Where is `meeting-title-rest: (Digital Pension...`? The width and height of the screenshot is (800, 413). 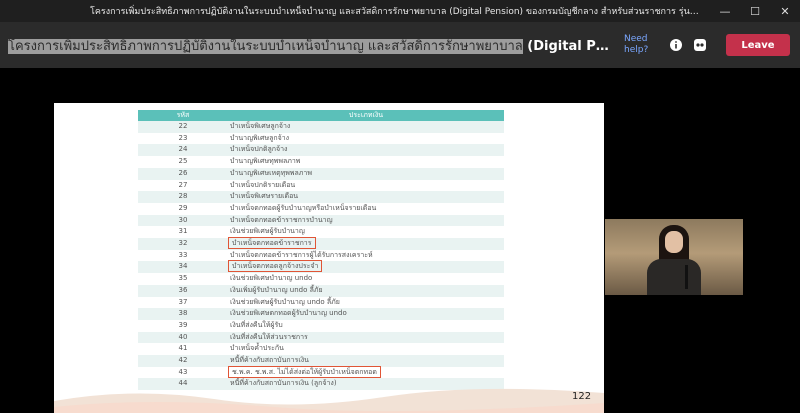
meeting-title-rest: (Digital Pension... is located at coordinates (569, 46).